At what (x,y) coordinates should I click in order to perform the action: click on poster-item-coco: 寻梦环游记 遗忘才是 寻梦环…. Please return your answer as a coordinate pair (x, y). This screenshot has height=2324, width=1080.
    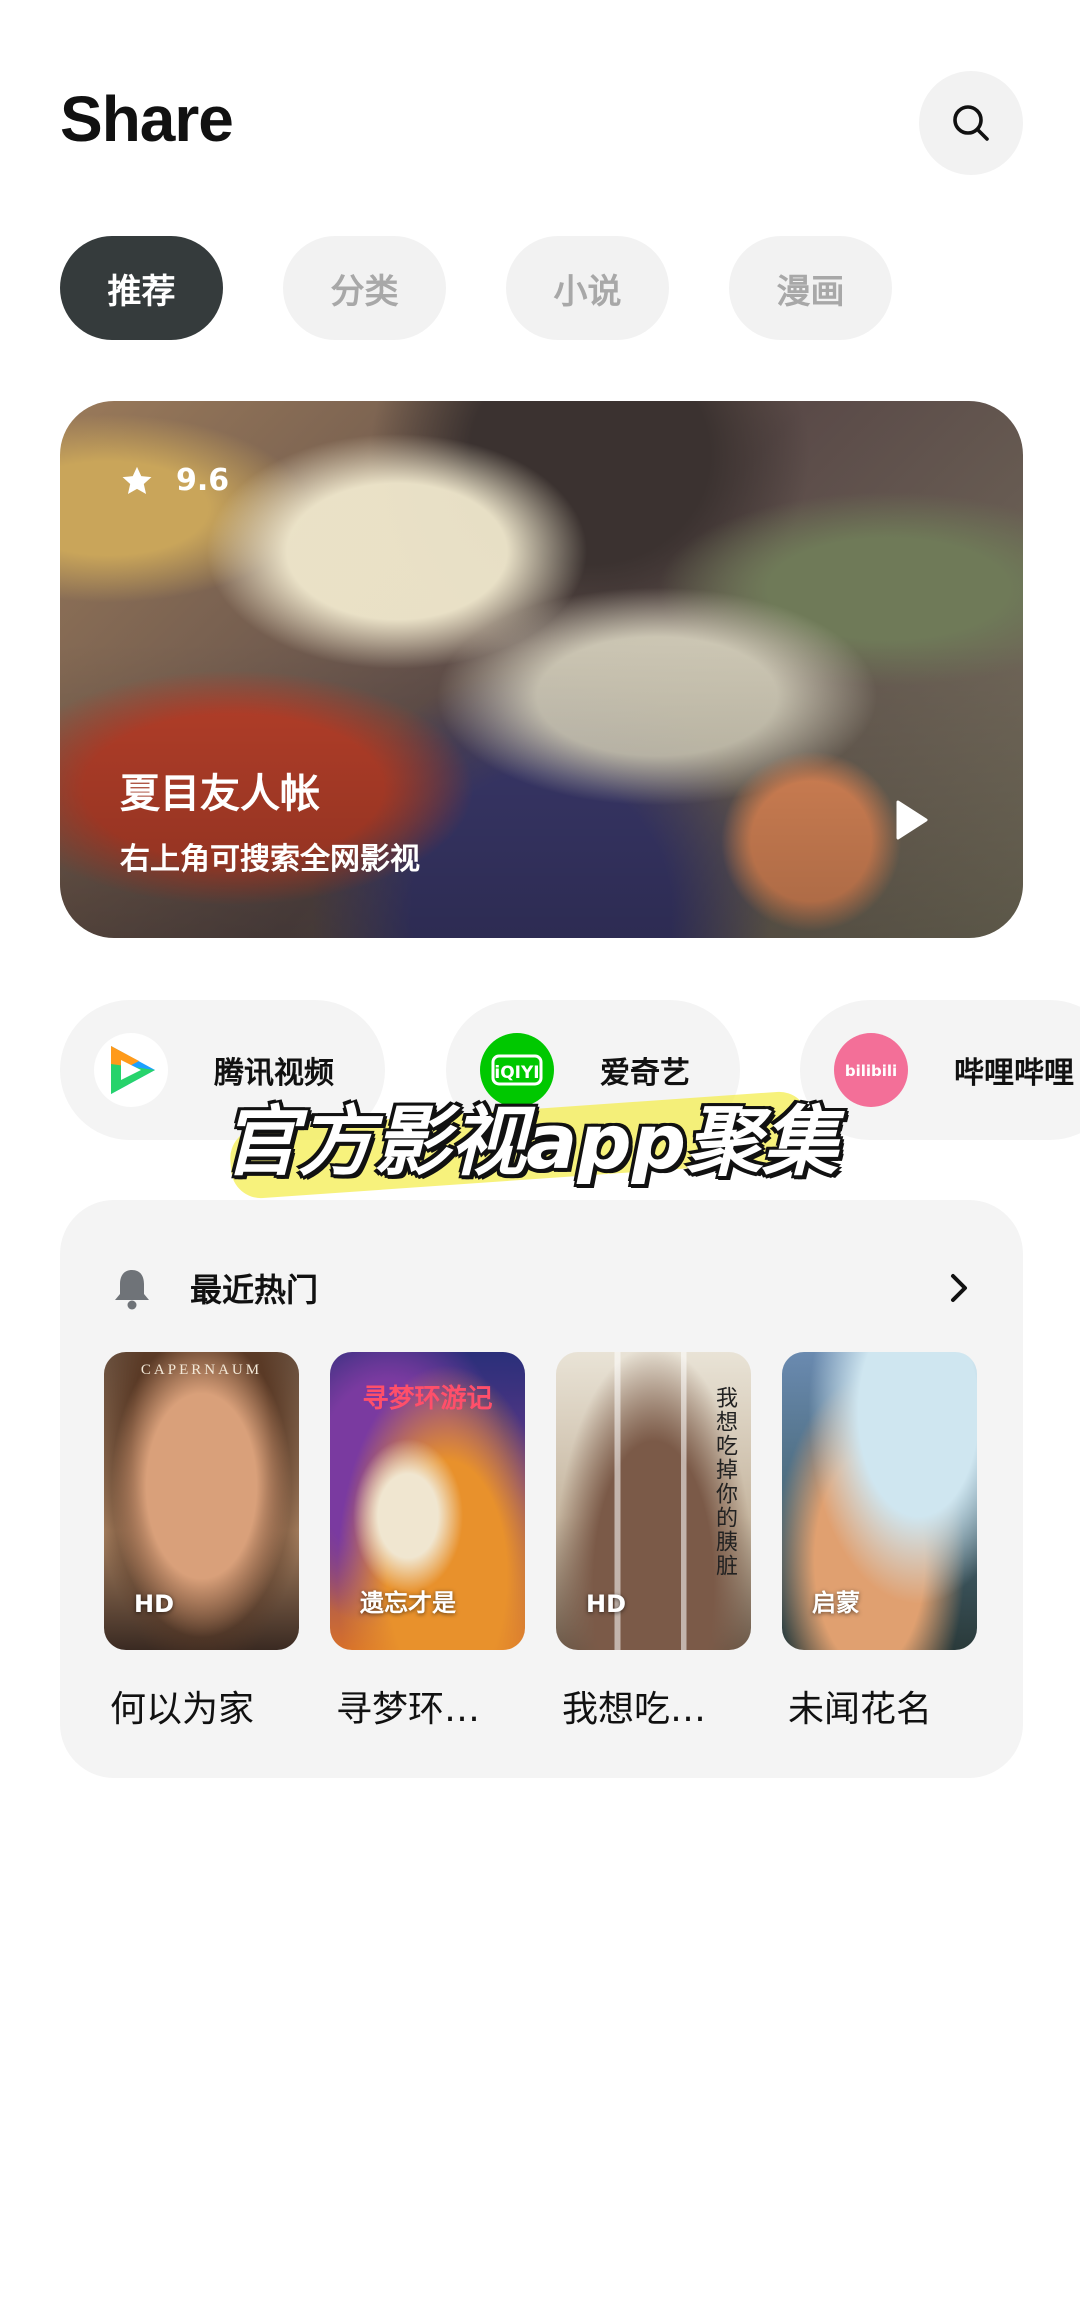
    Looking at the image, I should click on (427, 1542).